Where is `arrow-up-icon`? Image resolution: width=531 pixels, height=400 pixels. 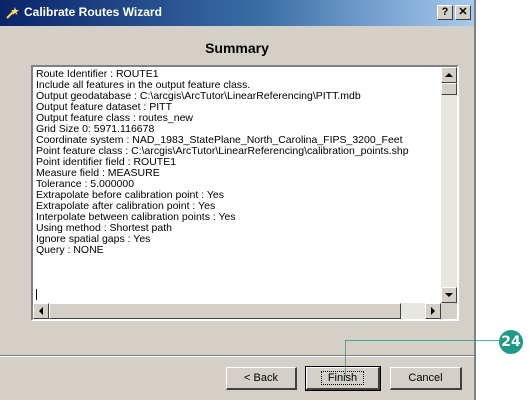
arrow-up-icon is located at coordinates (449, 75).